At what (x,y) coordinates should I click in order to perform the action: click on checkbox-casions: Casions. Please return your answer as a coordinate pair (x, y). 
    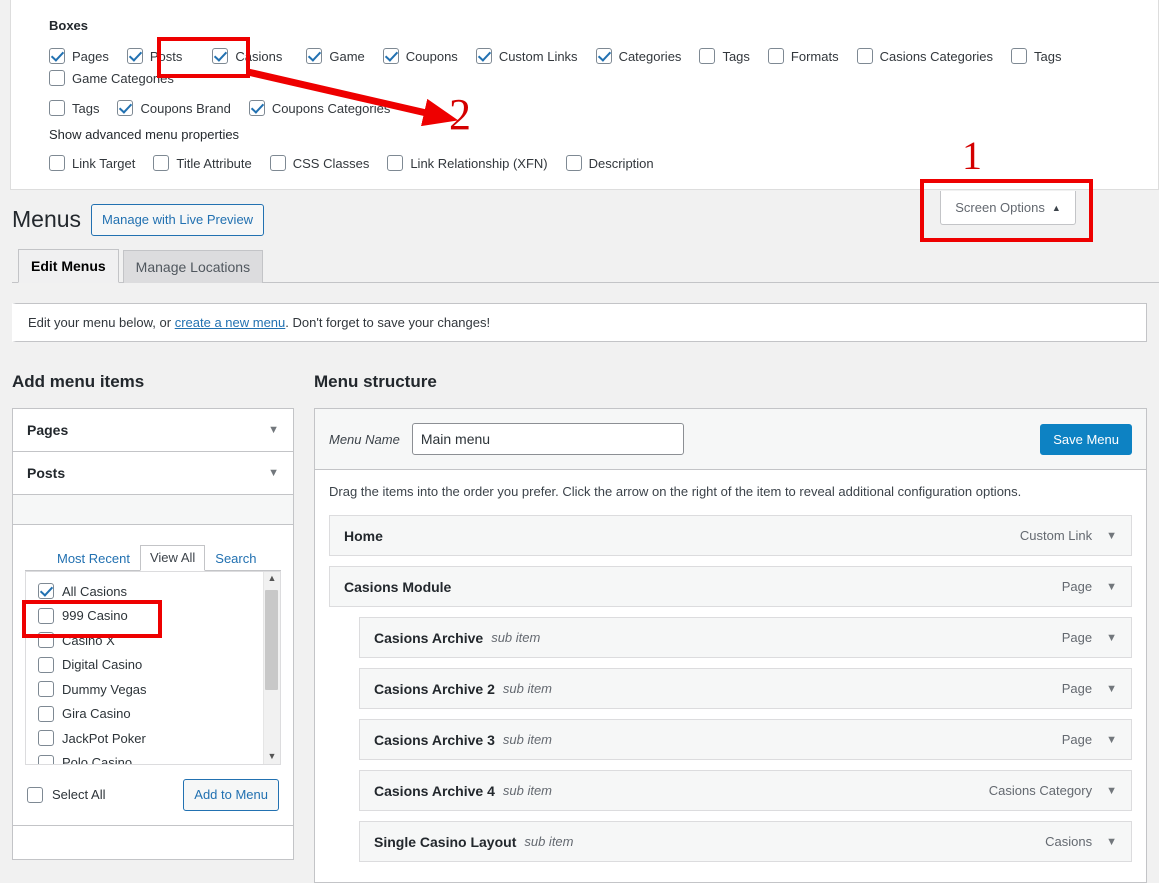
    Looking at the image, I should click on (247, 56).